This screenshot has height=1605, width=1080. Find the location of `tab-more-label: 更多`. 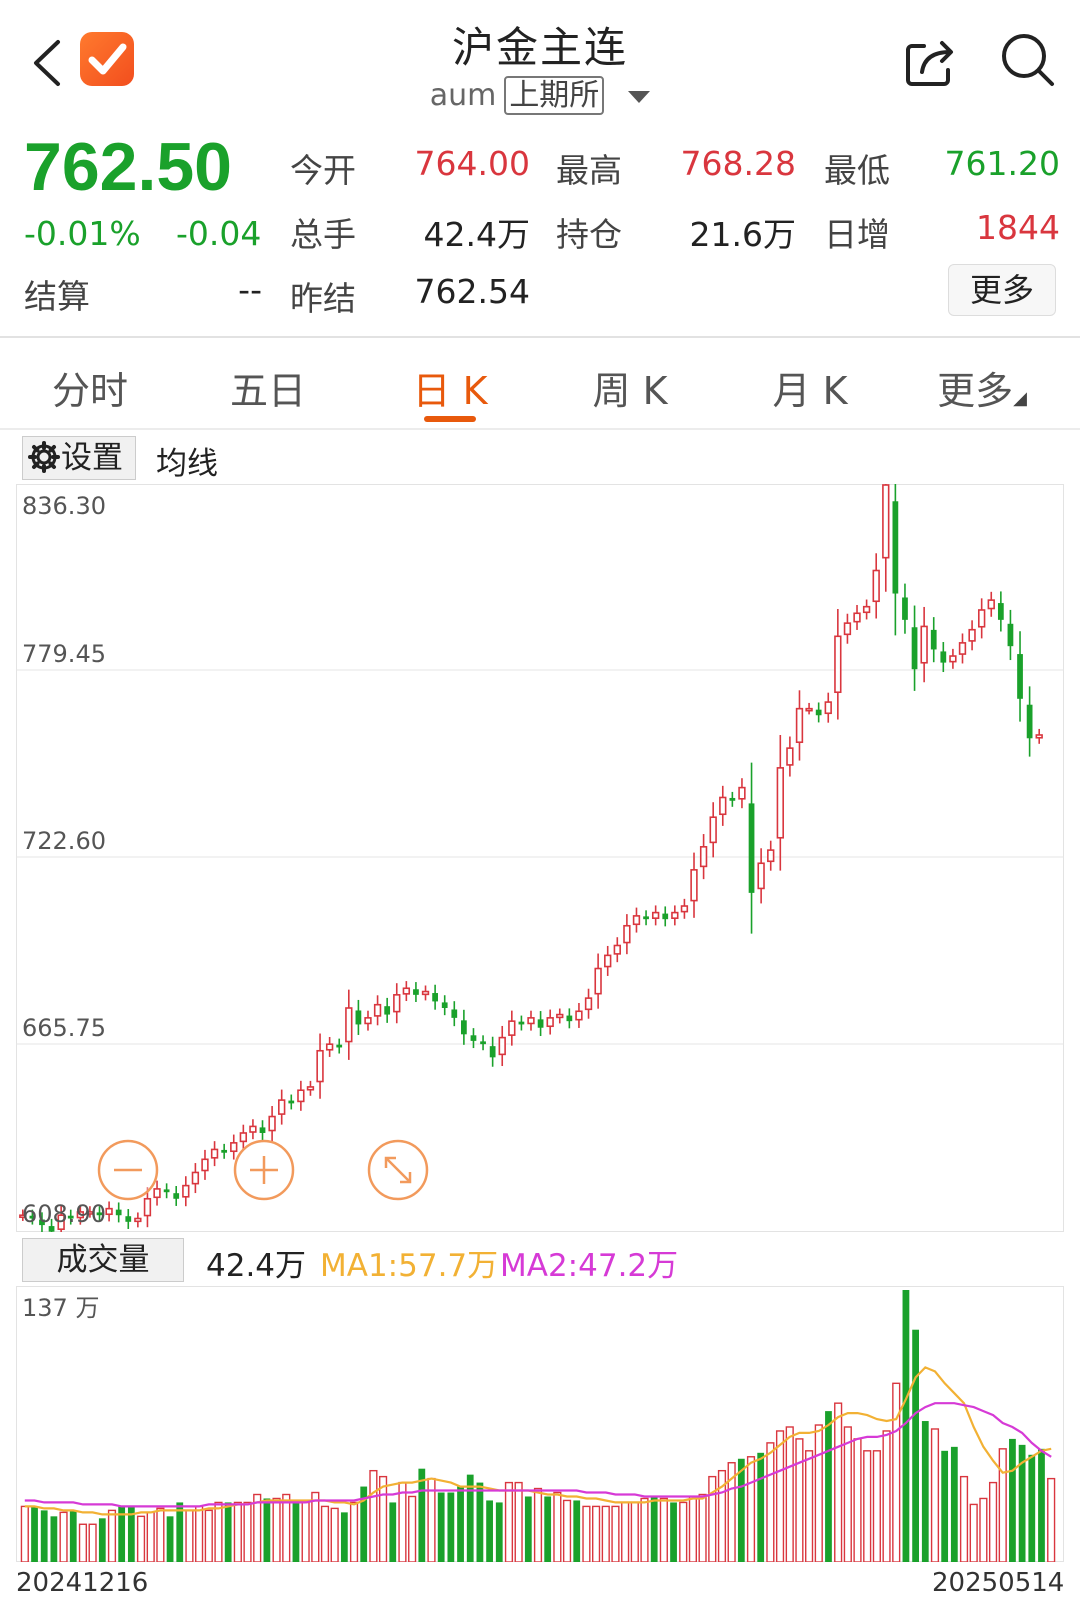

tab-more-label: 更多 is located at coordinates (975, 391).